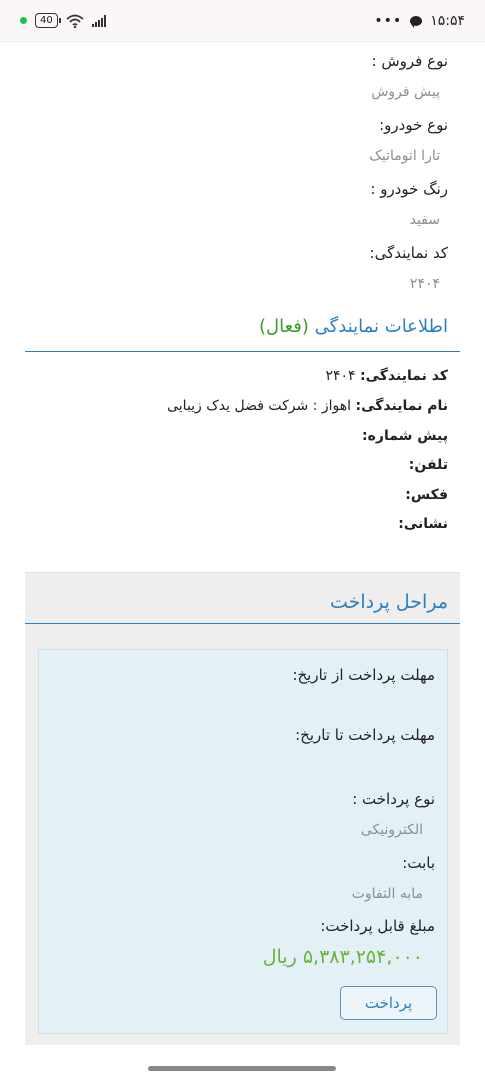 This screenshot has height=1080, width=485. Describe the element at coordinates (401, 406) in the screenshot. I see `agency-name-label: نام نمایندگی:` at that location.